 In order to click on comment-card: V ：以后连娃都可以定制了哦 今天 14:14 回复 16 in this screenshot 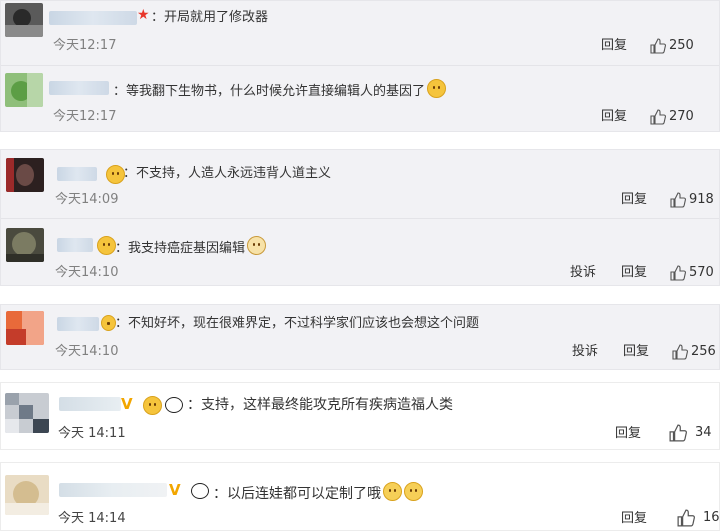, I will do `click(360, 496)`.